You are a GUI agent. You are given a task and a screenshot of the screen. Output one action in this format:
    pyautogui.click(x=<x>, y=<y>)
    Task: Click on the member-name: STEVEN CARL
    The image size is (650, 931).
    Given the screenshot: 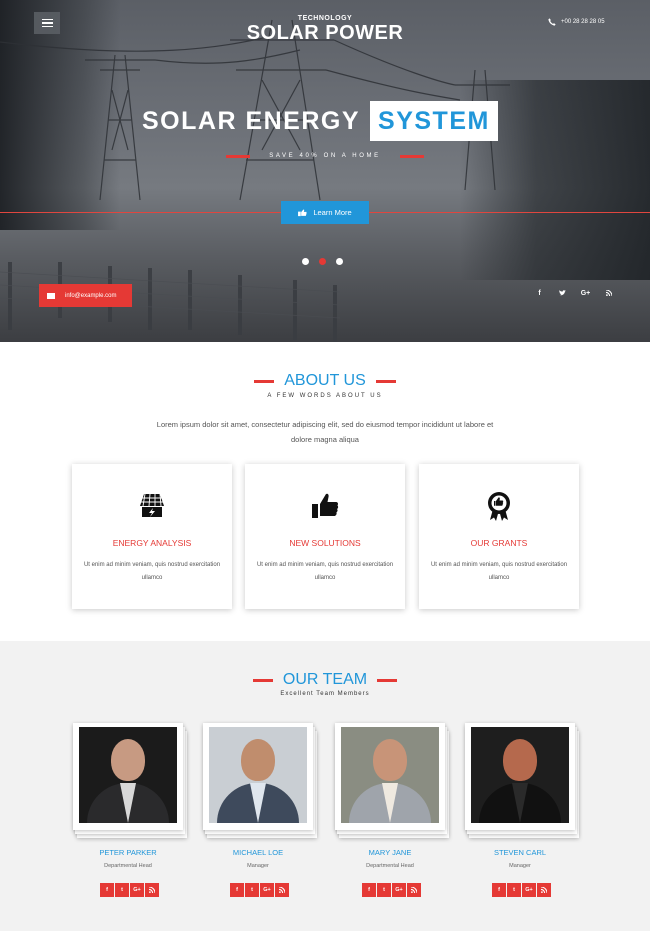 What is the action you would take?
    pyautogui.click(x=520, y=852)
    